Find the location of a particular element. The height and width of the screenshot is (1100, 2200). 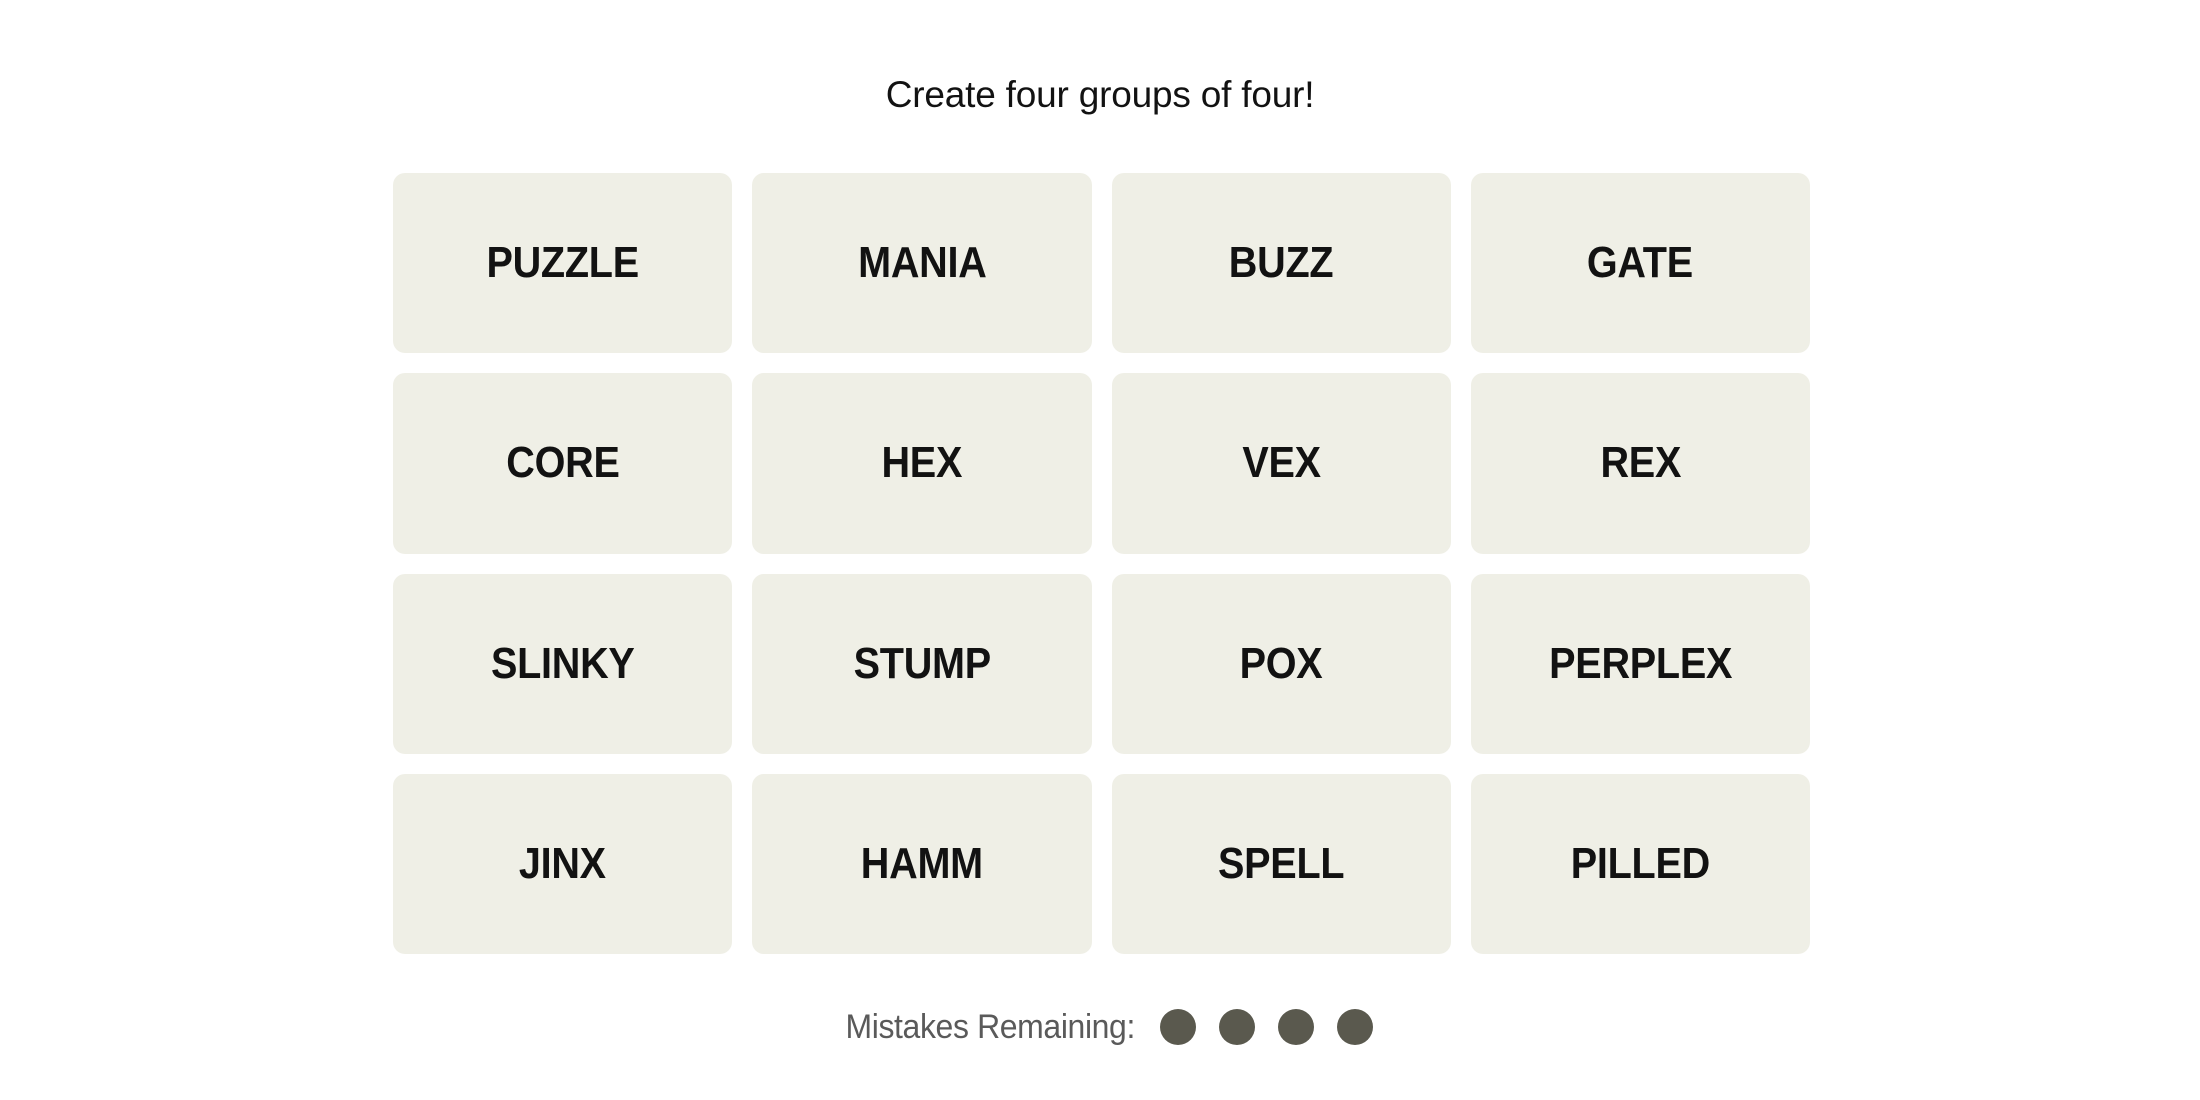

word-tile: POX is located at coordinates (1281, 663).